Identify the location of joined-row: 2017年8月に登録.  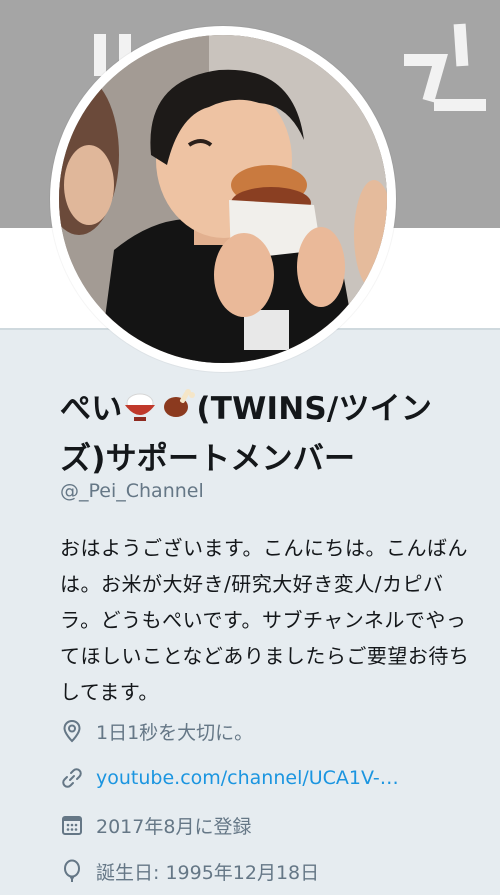
(155, 825).